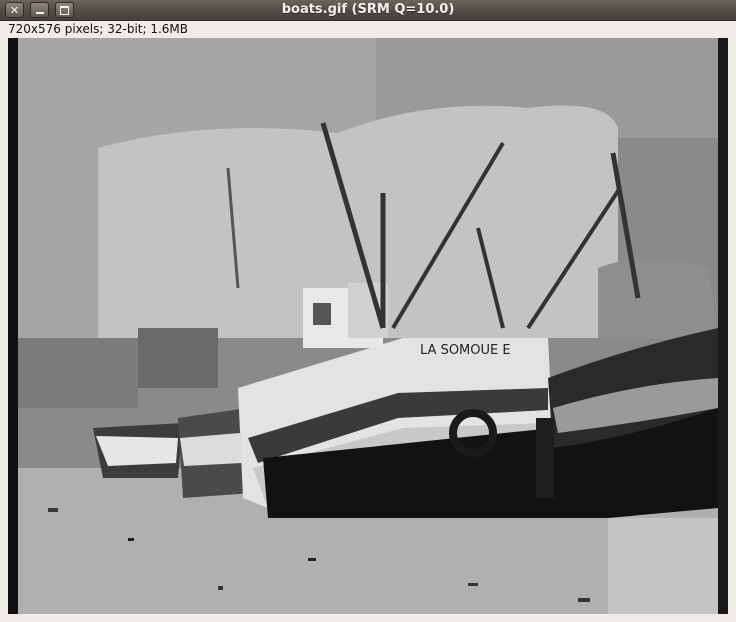 The image size is (736, 622). Describe the element at coordinates (137, 451) in the screenshot. I see `small-boat-stripe` at that location.